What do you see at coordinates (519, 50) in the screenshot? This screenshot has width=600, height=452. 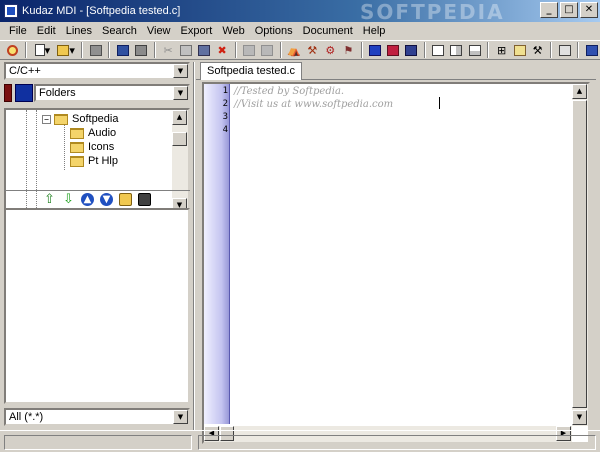 I see `clipboard-icon` at bounding box center [519, 50].